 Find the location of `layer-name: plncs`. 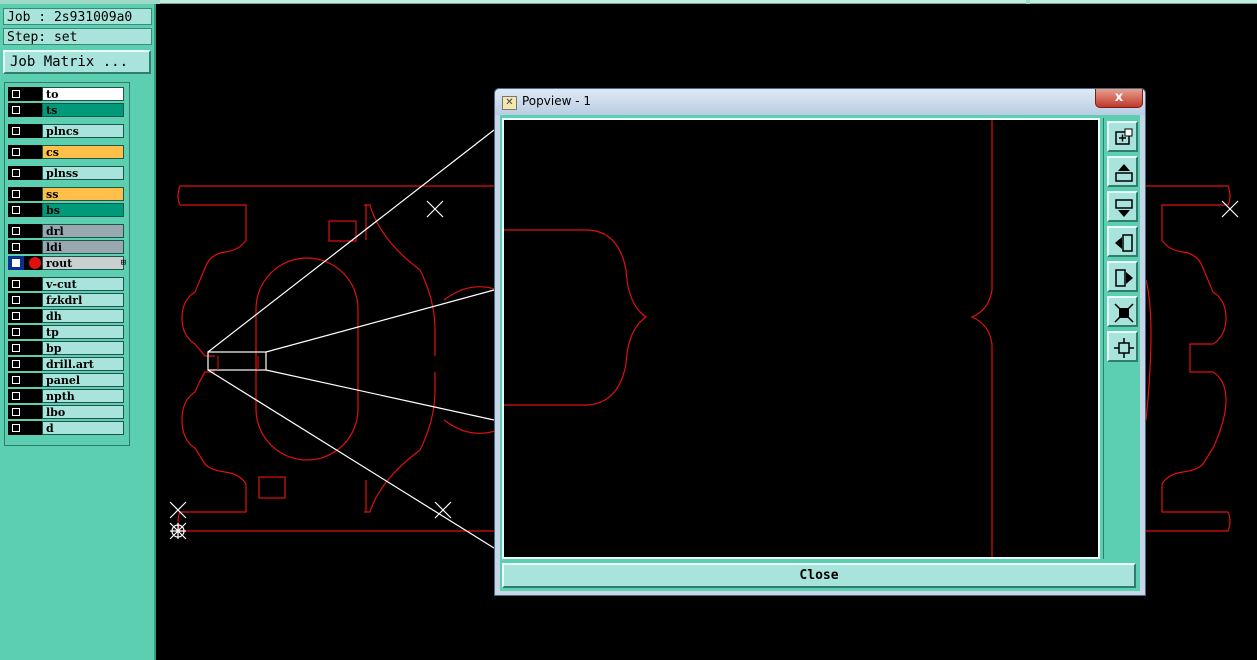

layer-name: plncs is located at coordinates (83, 131).